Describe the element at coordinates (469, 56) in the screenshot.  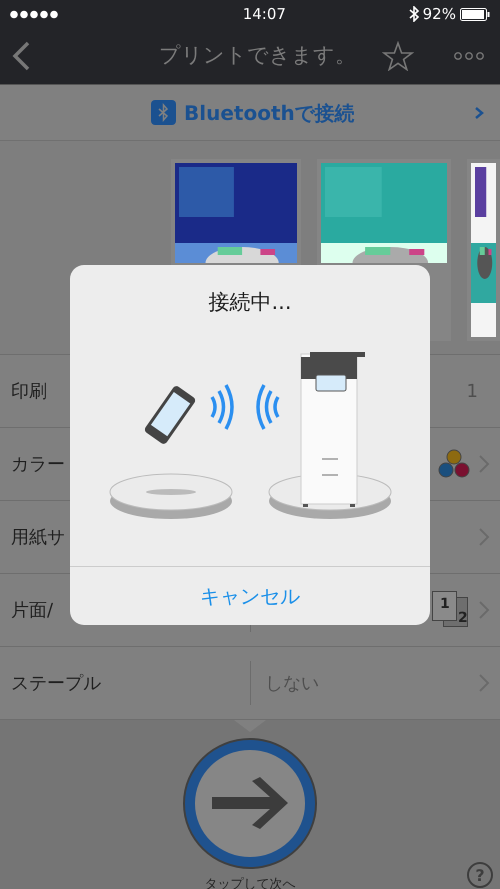
I see `more-icon` at that location.